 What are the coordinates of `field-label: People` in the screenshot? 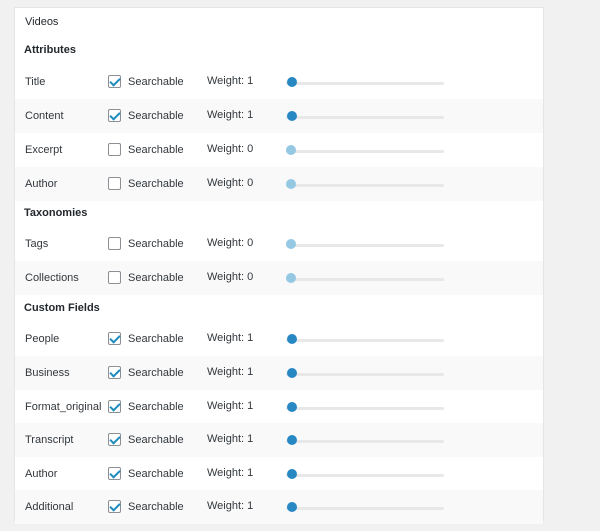 It's located at (42, 339).